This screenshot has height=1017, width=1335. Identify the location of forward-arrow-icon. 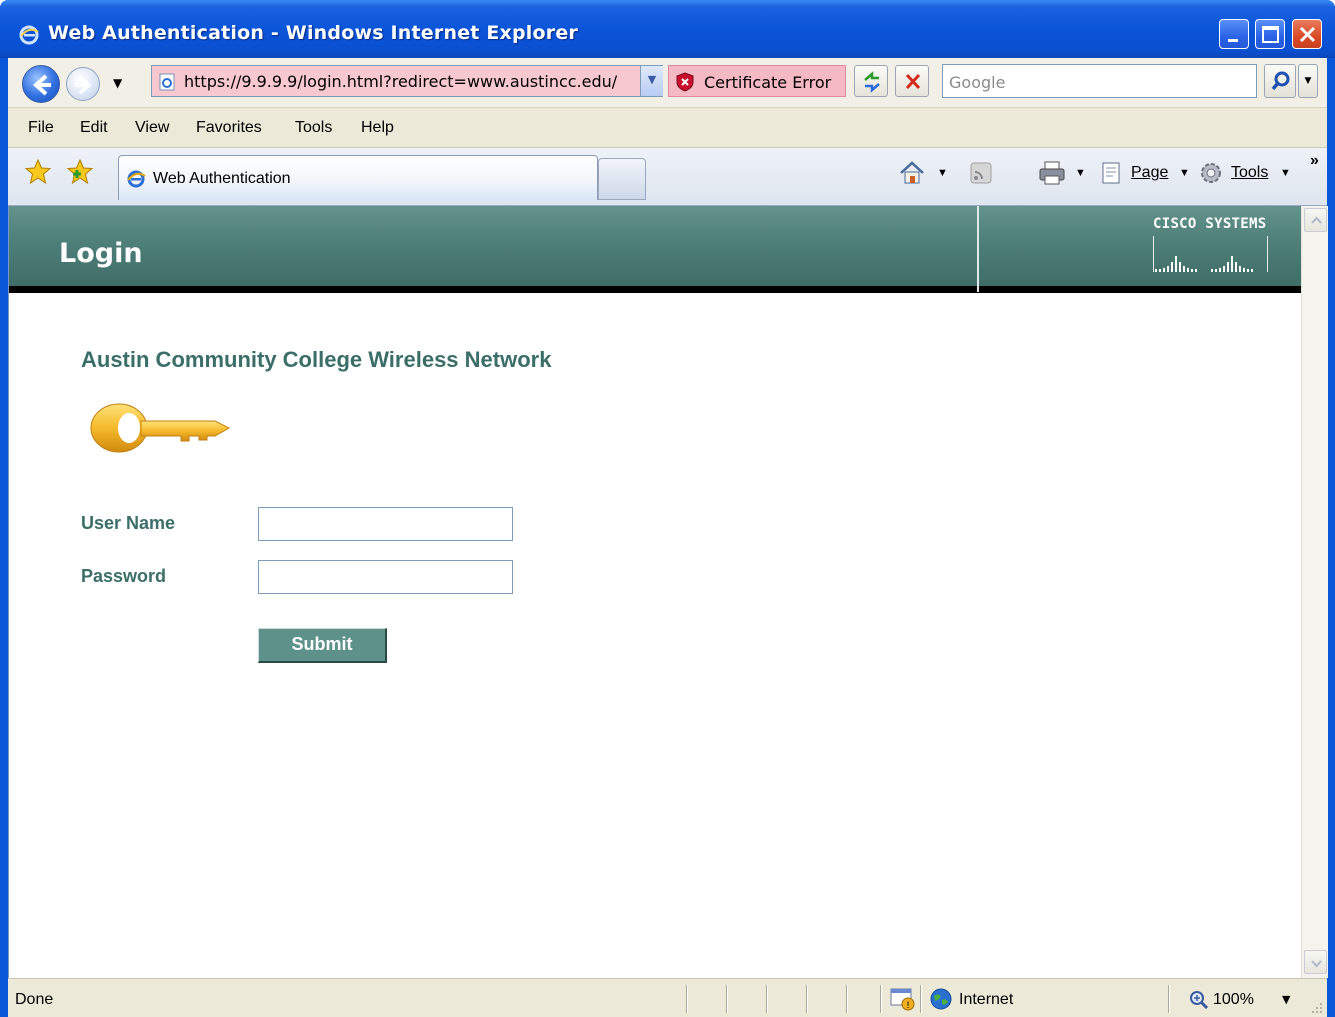
(83, 85).